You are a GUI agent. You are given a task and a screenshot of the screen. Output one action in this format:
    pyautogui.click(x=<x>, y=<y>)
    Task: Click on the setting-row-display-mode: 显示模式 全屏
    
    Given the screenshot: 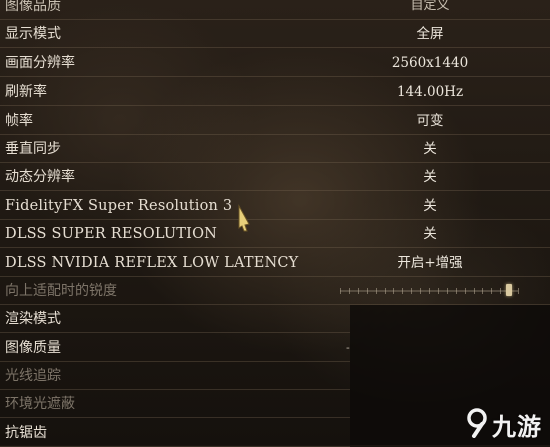 What is the action you would take?
    pyautogui.click(x=275, y=34)
    